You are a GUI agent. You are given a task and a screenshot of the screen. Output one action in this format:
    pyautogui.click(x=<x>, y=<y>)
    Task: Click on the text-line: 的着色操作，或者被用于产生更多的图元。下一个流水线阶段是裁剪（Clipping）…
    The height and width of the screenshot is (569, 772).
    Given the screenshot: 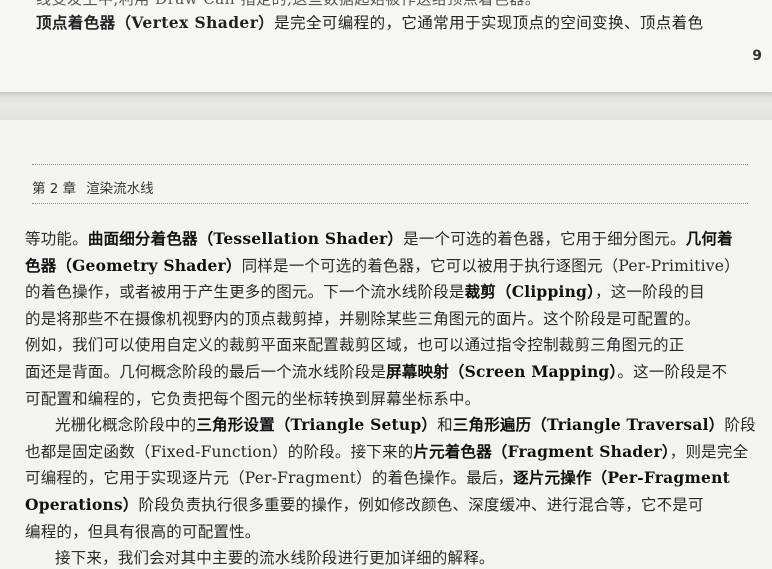 What is the action you would take?
    pyautogui.click(x=392, y=292)
    